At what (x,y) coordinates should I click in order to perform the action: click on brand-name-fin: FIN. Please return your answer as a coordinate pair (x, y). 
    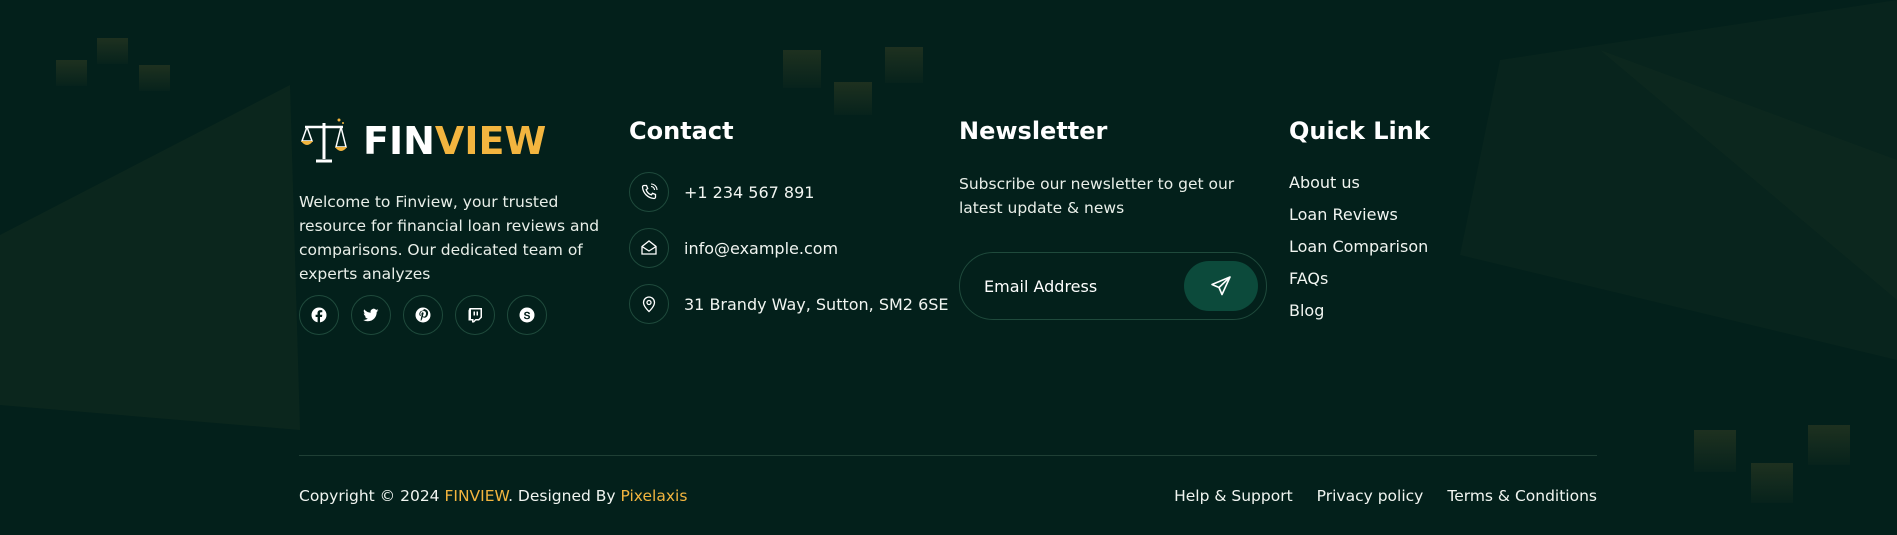
    Looking at the image, I should click on (399, 141).